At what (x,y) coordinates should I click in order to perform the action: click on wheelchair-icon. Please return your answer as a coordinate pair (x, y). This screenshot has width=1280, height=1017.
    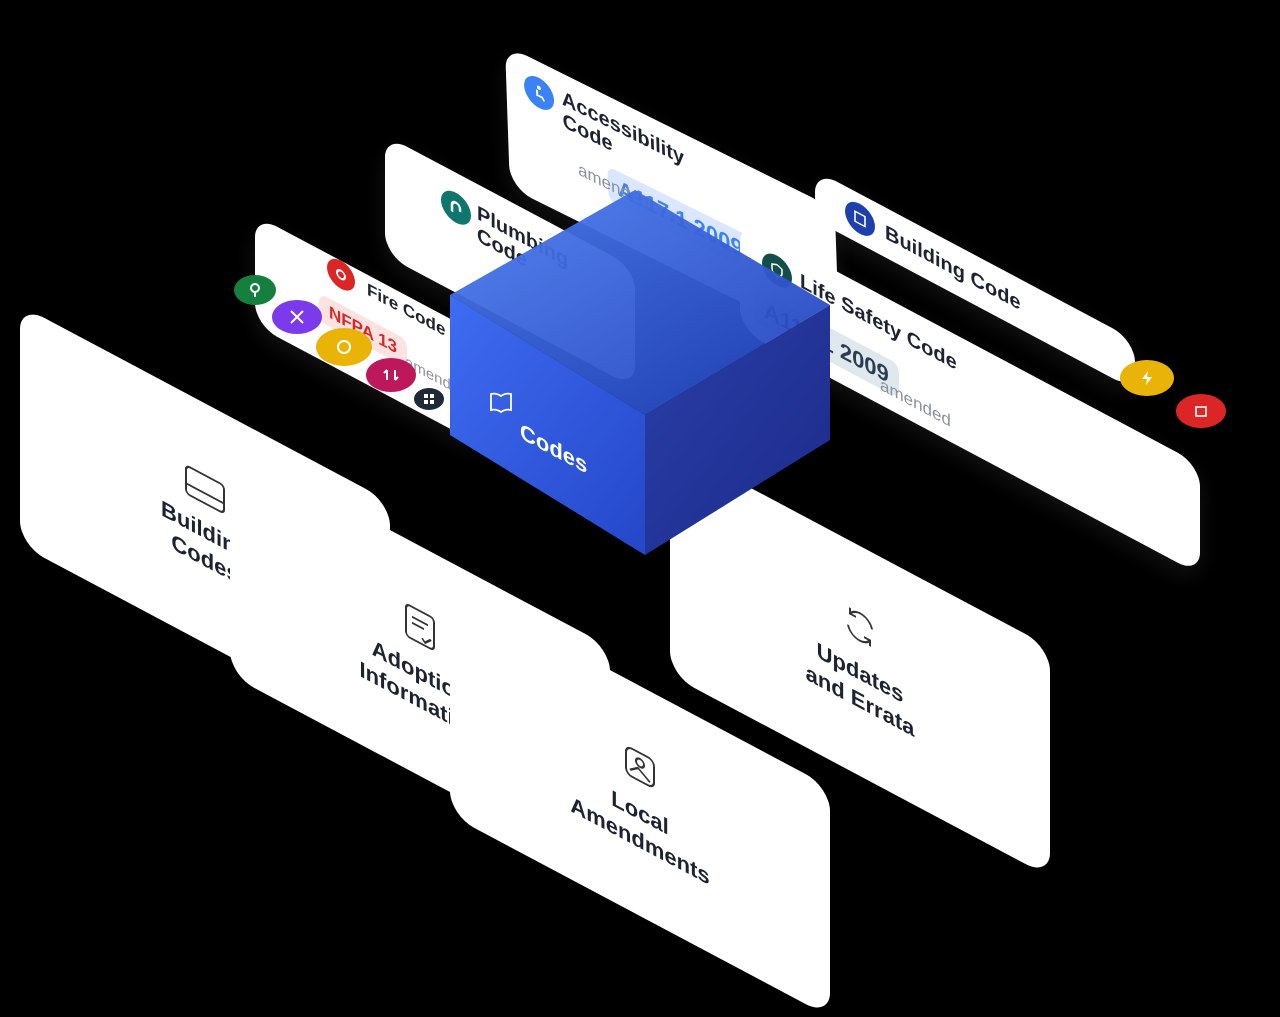
    Looking at the image, I should click on (539, 93).